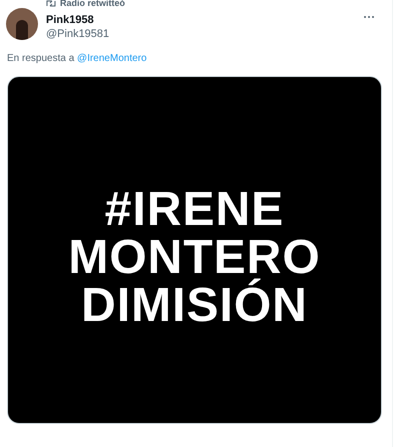  What do you see at coordinates (22, 24) in the screenshot?
I see `avatar` at bounding box center [22, 24].